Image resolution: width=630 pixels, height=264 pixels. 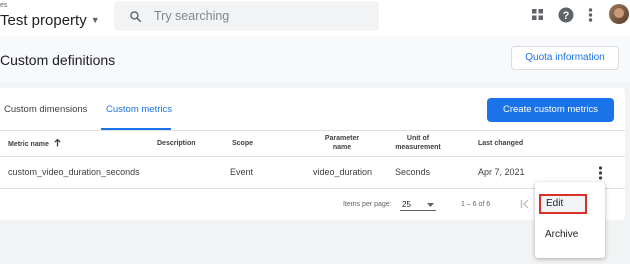 I want to click on row-context-menu: Edit Archive, so click(x=570, y=220).